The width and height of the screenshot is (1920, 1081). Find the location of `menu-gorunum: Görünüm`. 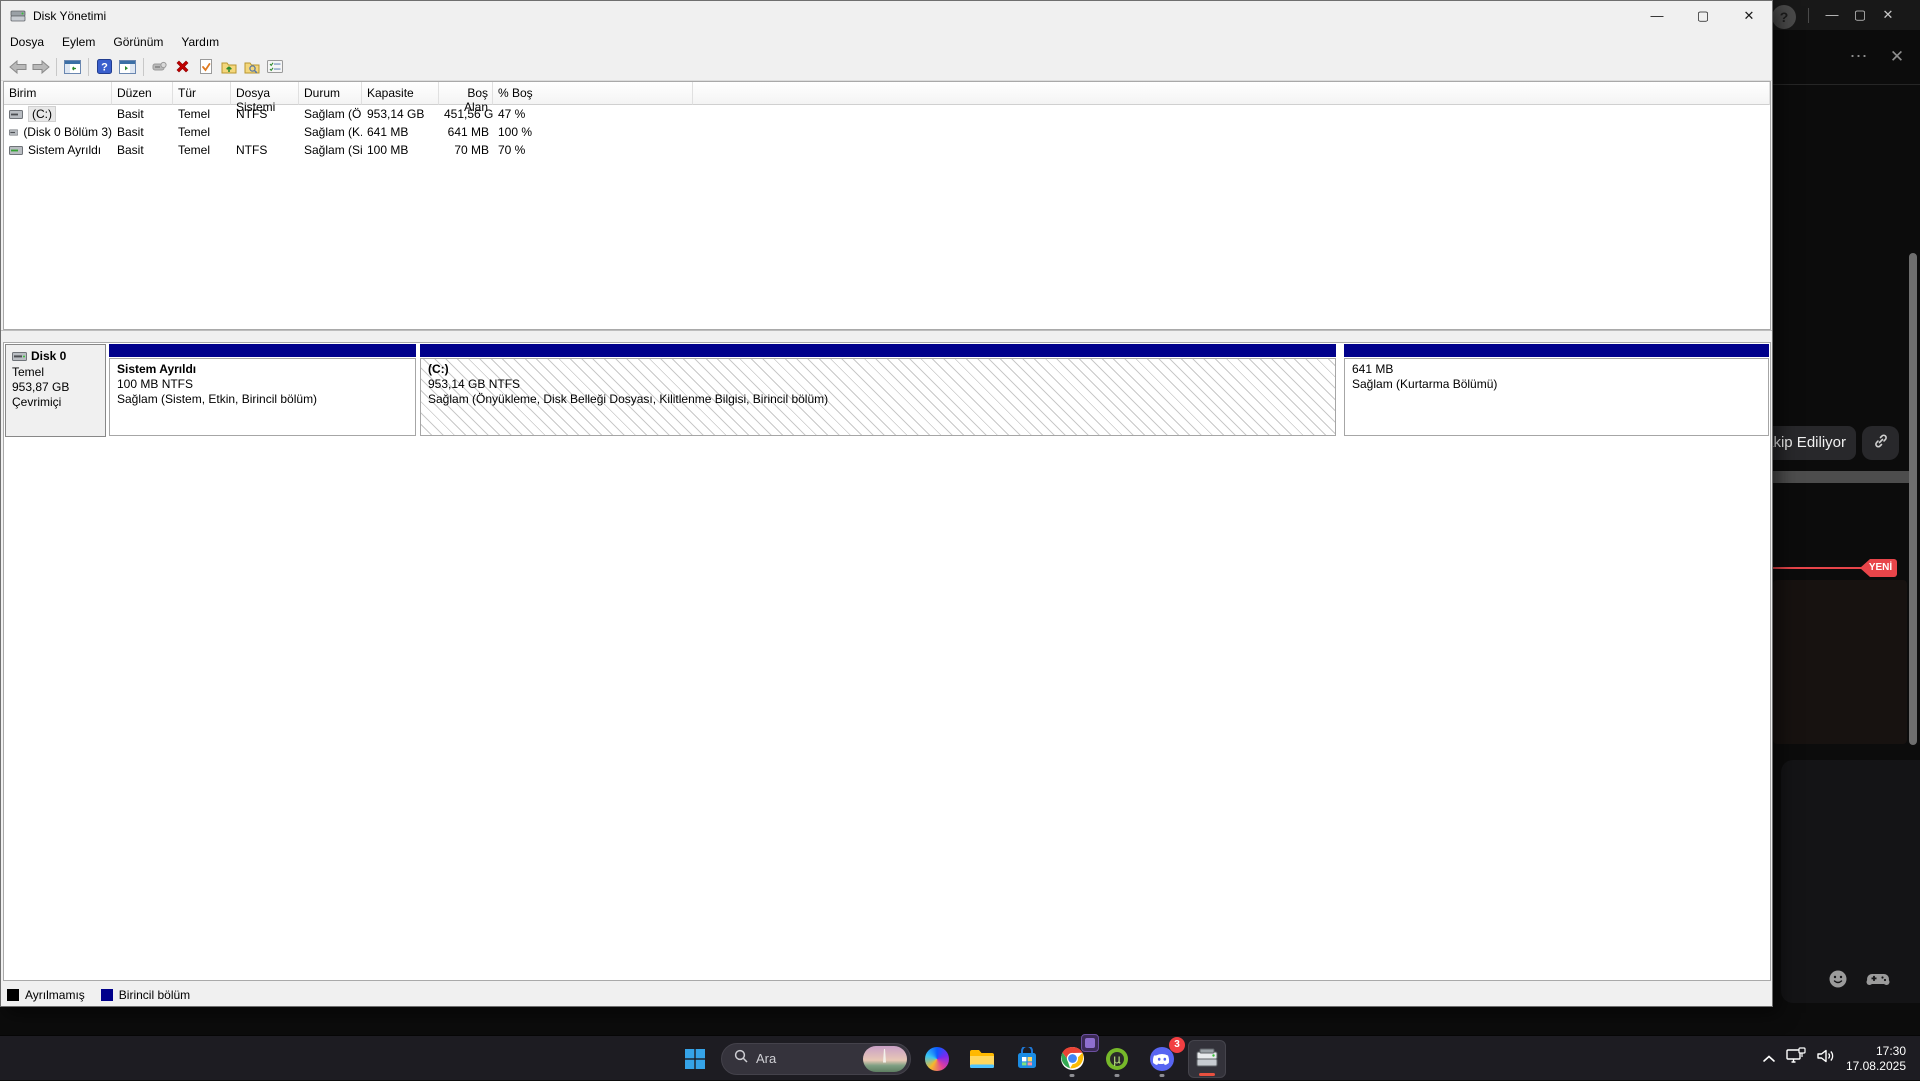

menu-gorunum: Görünüm is located at coordinates (138, 42).